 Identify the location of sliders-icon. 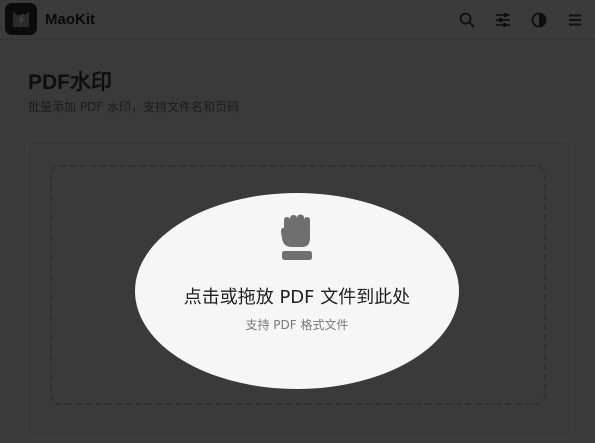
(503, 20).